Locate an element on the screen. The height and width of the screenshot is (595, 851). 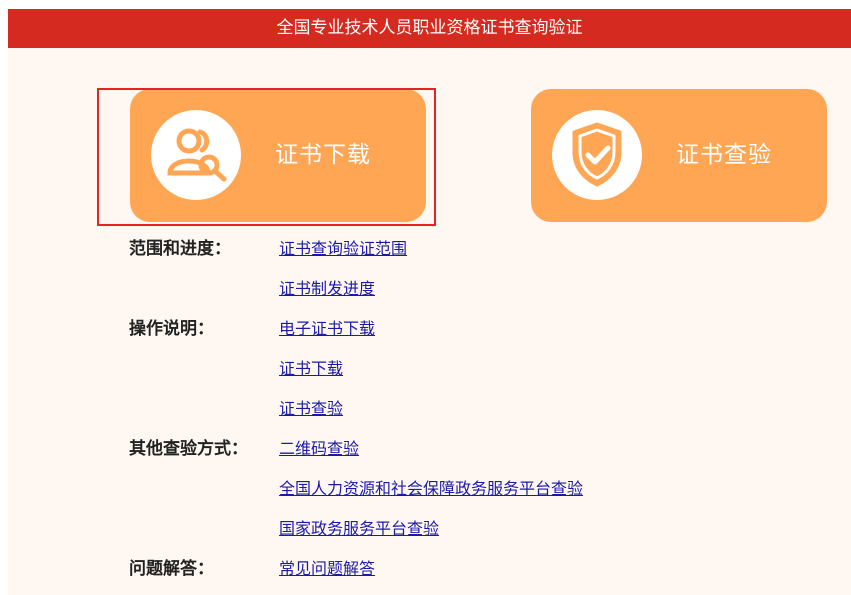
instructions-label: 操作说明： is located at coordinates (171, 329).